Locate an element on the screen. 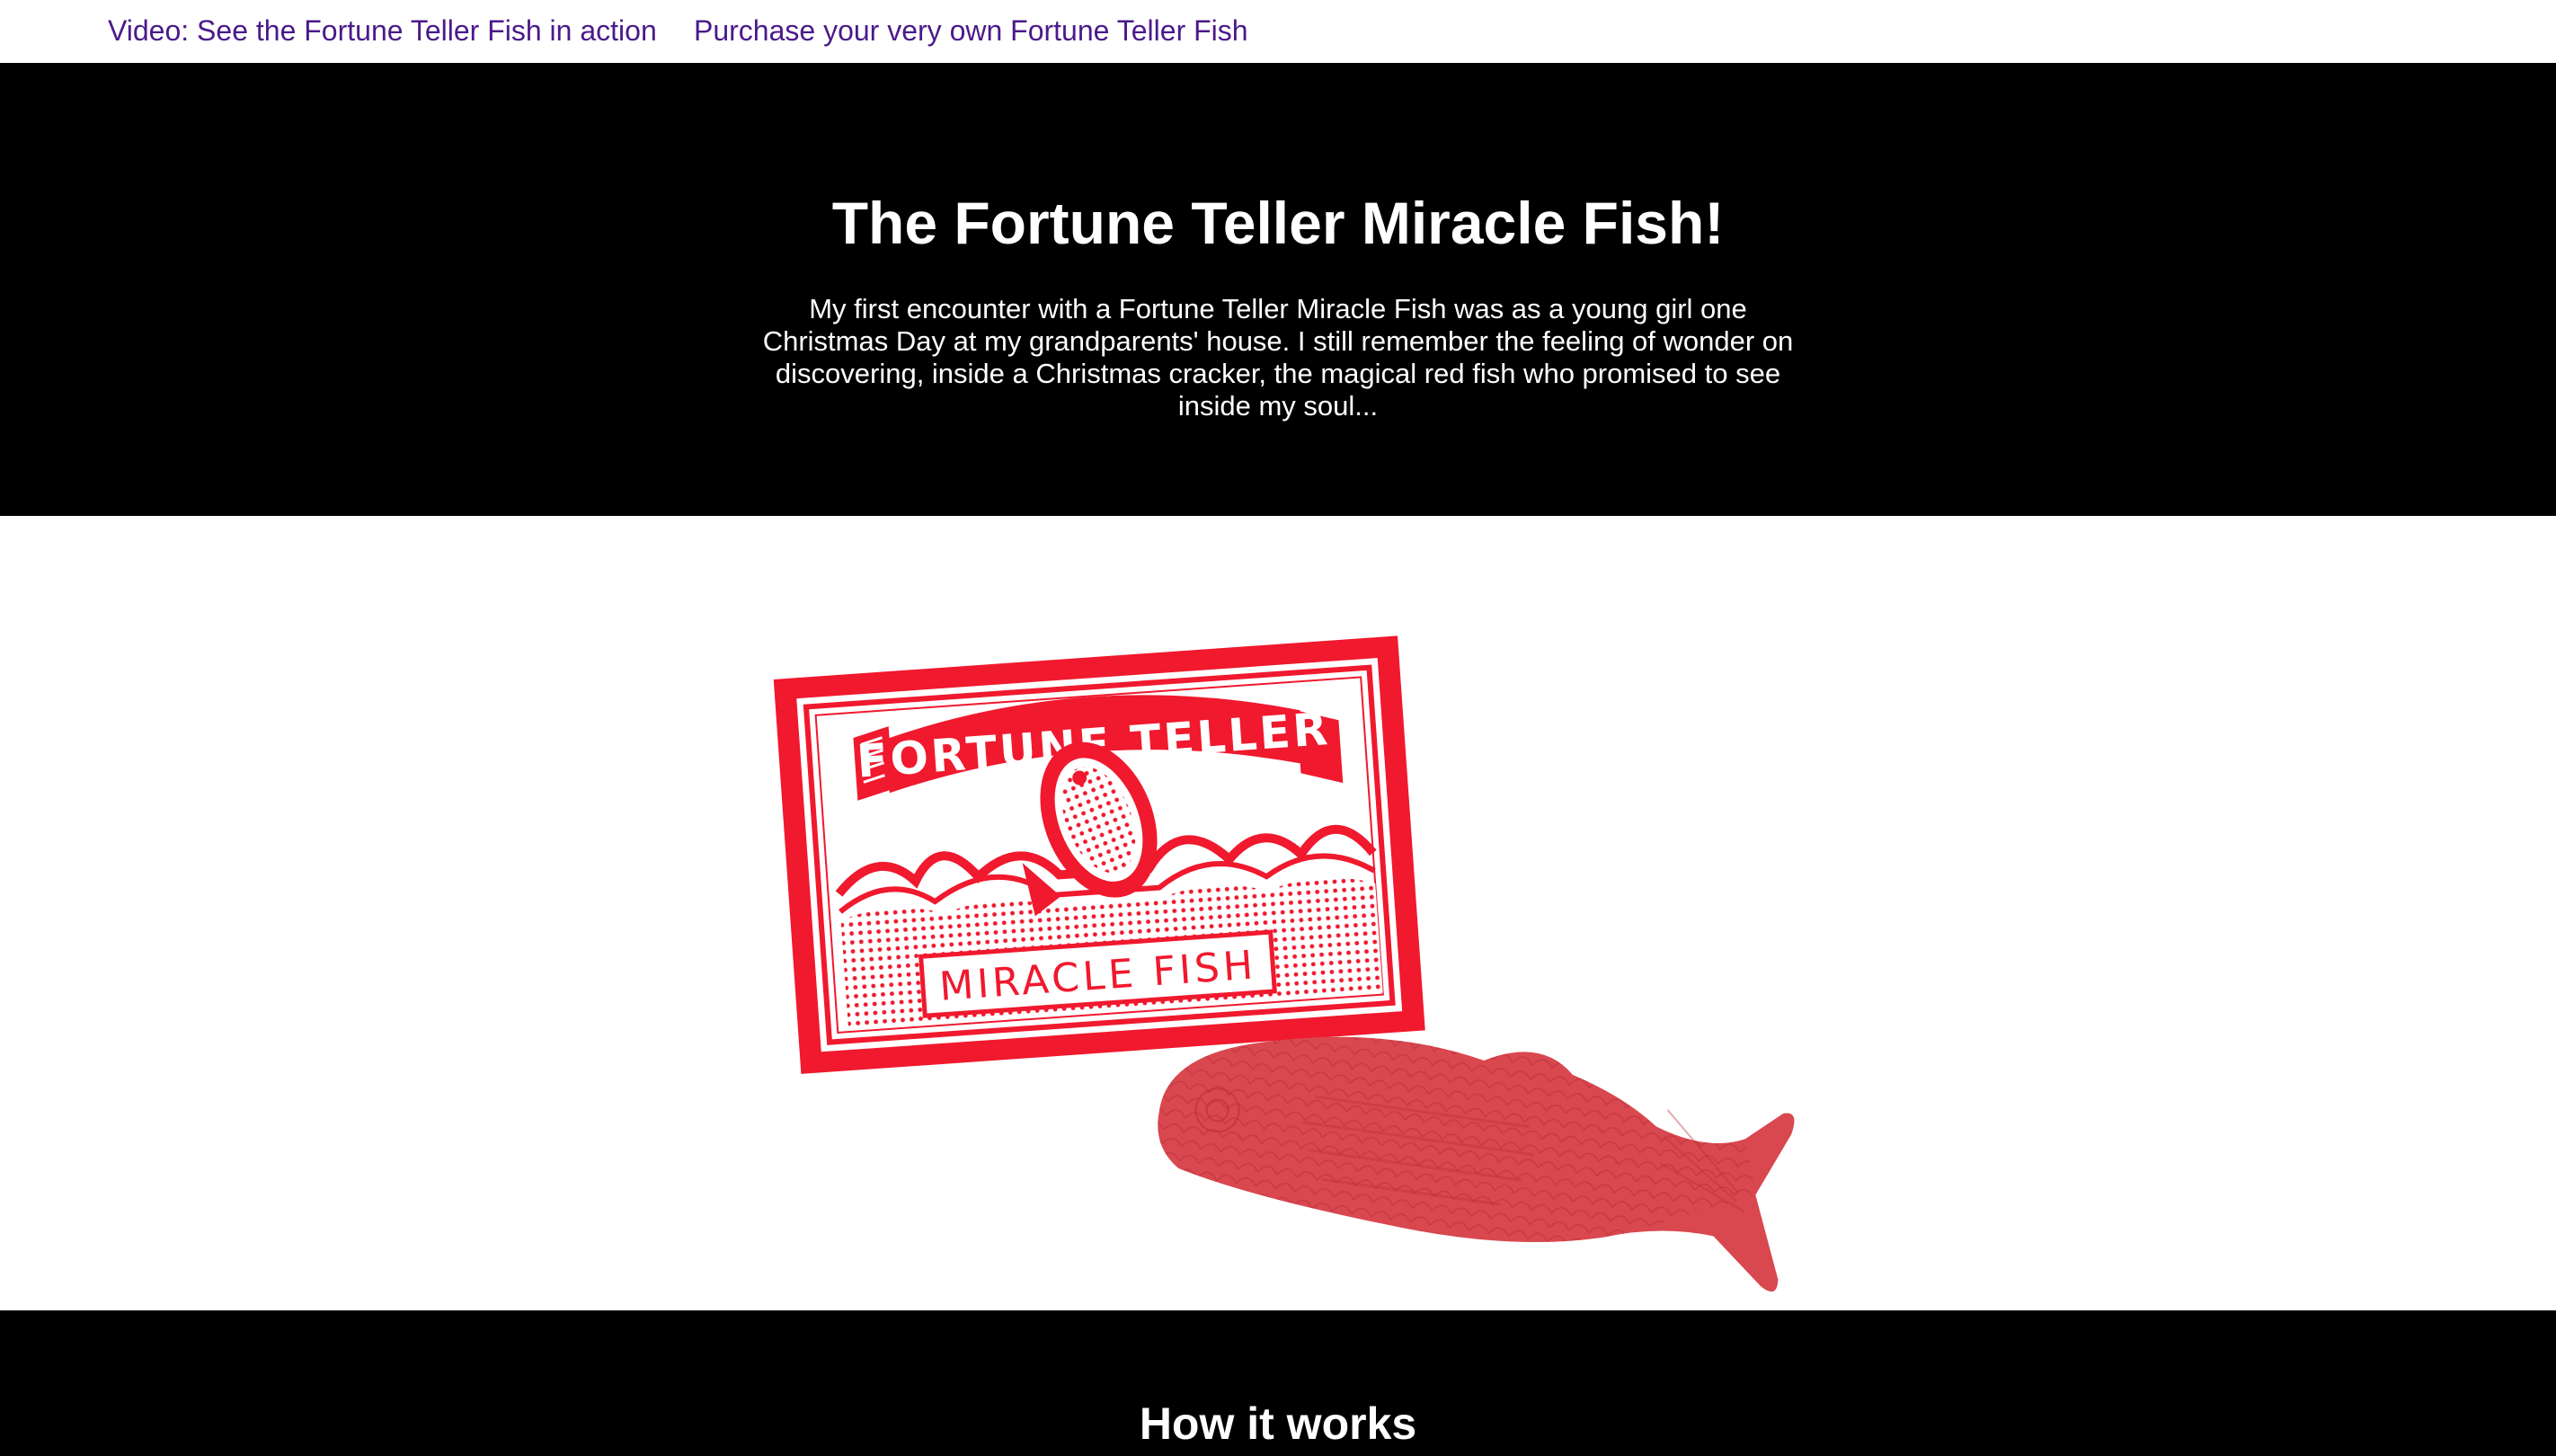 The image size is (2556, 1456). how-it-works-heading: How it works is located at coordinates (1278, 1424).